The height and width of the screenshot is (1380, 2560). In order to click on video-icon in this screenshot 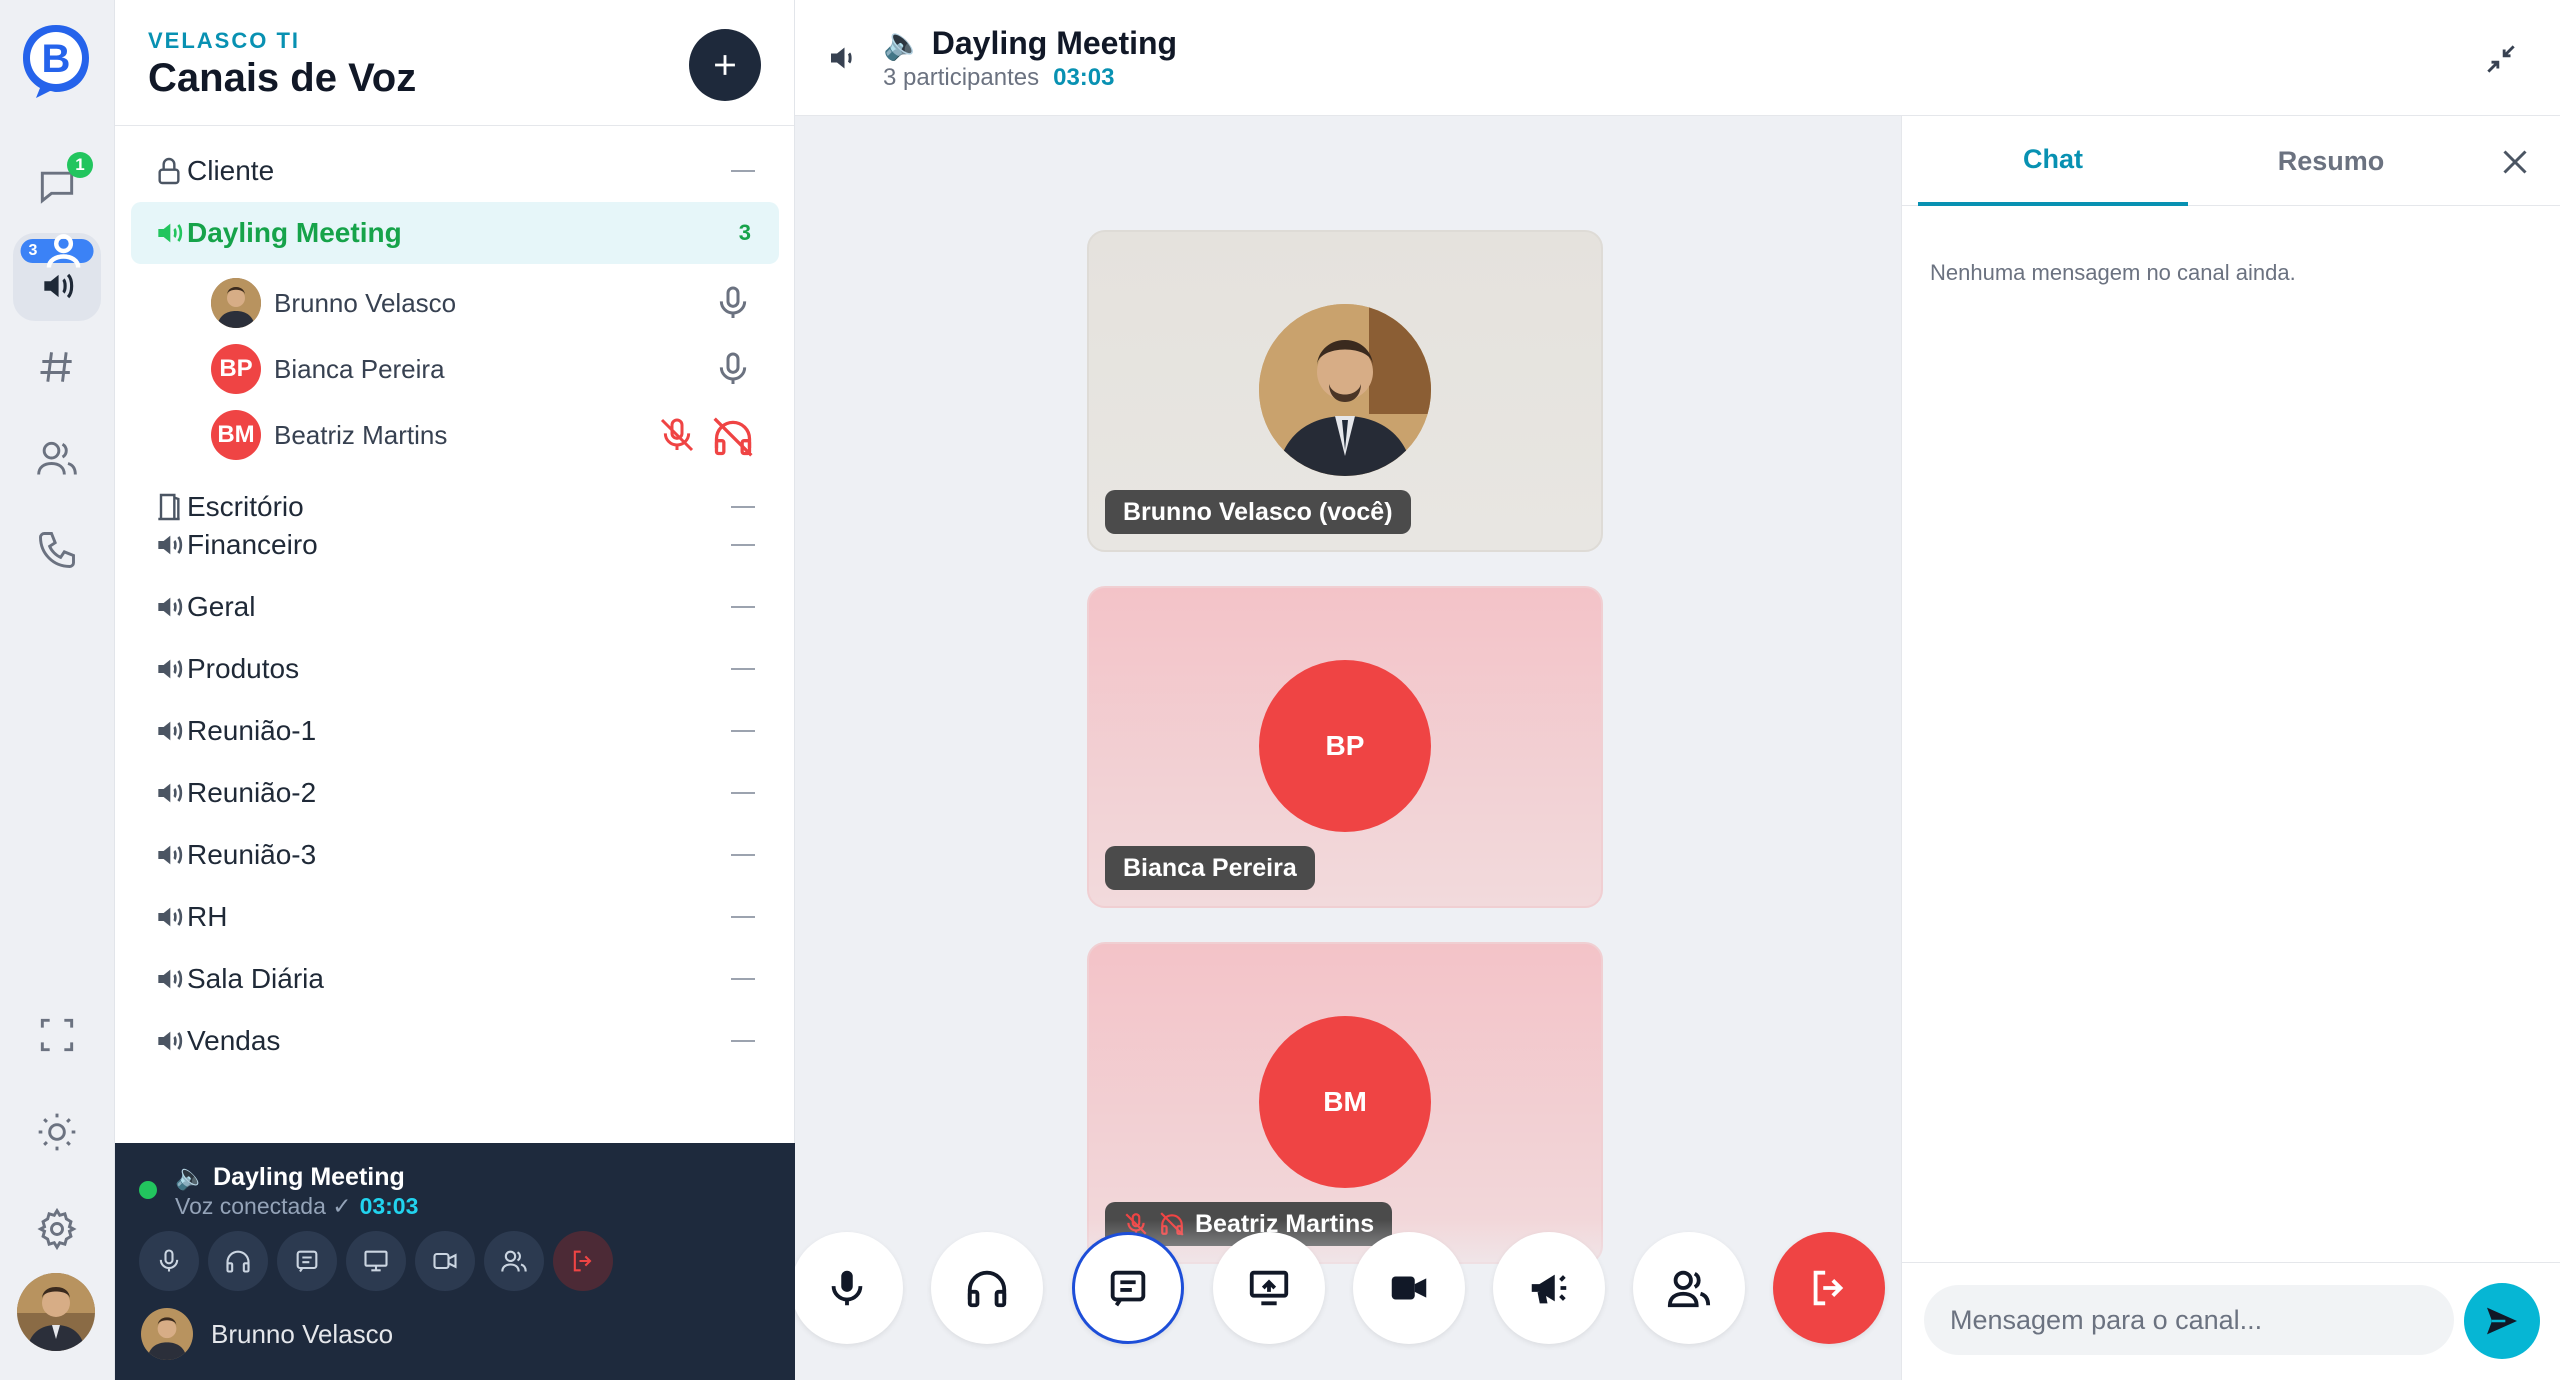, I will do `click(1409, 1288)`.